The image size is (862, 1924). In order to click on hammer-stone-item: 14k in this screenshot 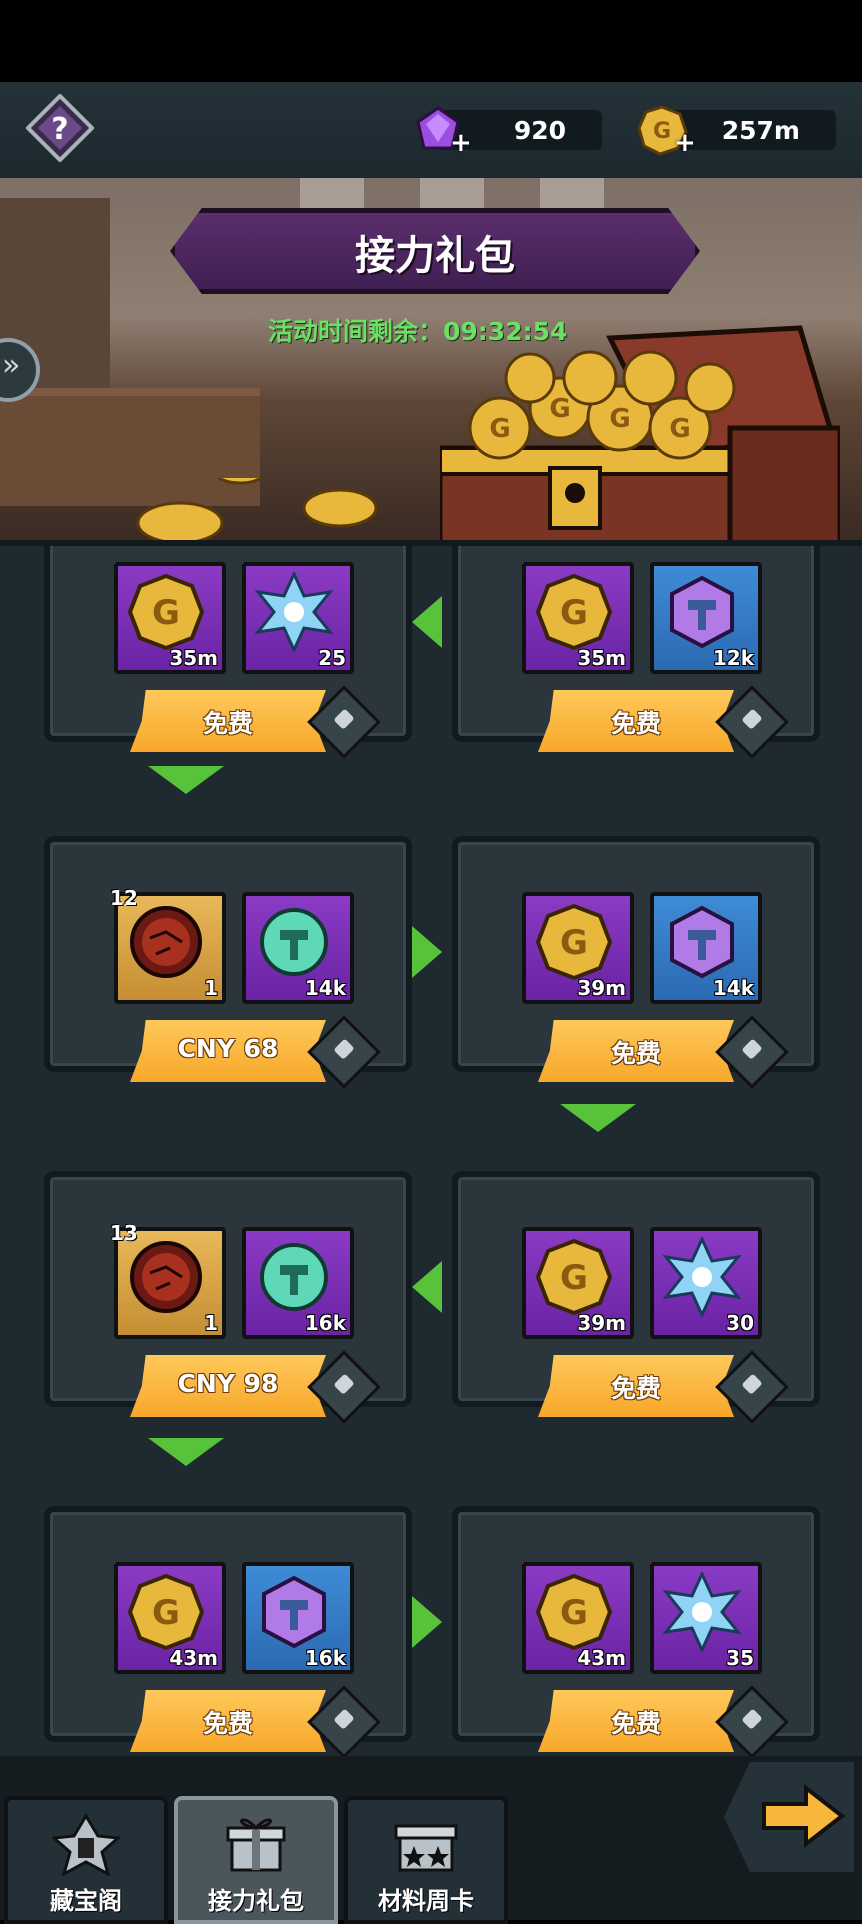, I will do `click(706, 948)`.